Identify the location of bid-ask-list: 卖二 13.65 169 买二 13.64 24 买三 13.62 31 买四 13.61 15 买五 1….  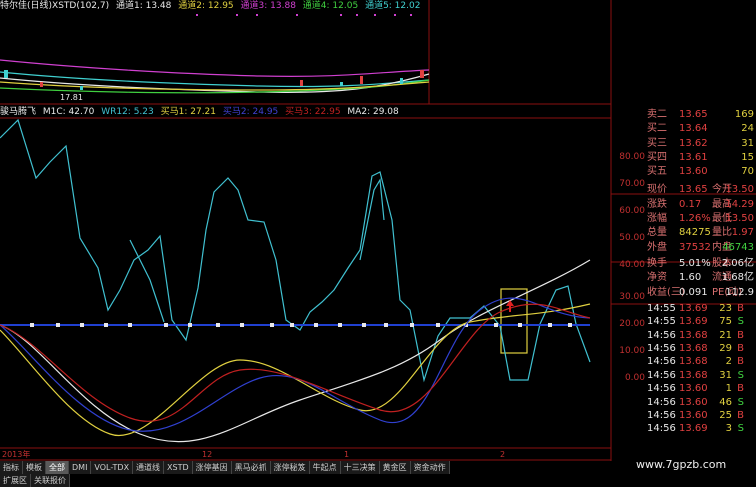
(683, 145).